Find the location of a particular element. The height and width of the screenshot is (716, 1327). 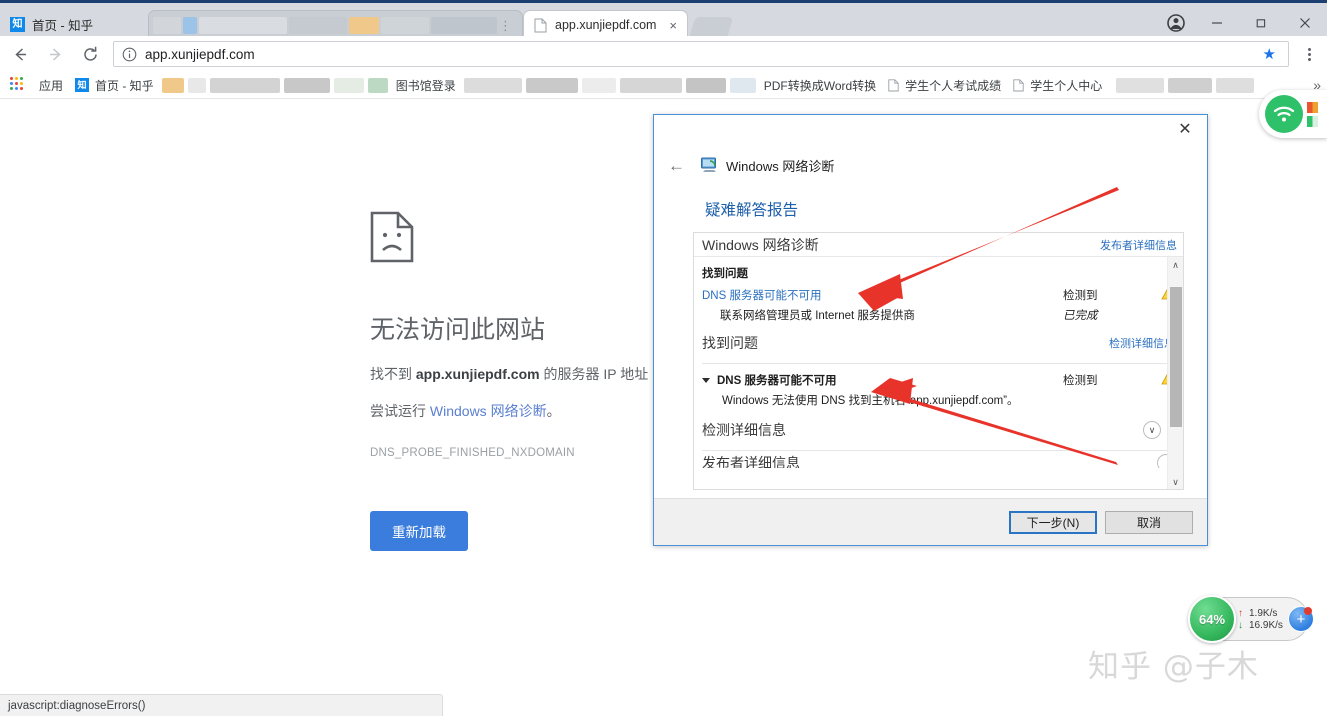

bookmark-item-zhihu: 知 首页 - 知乎 is located at coordinates (114, 85).